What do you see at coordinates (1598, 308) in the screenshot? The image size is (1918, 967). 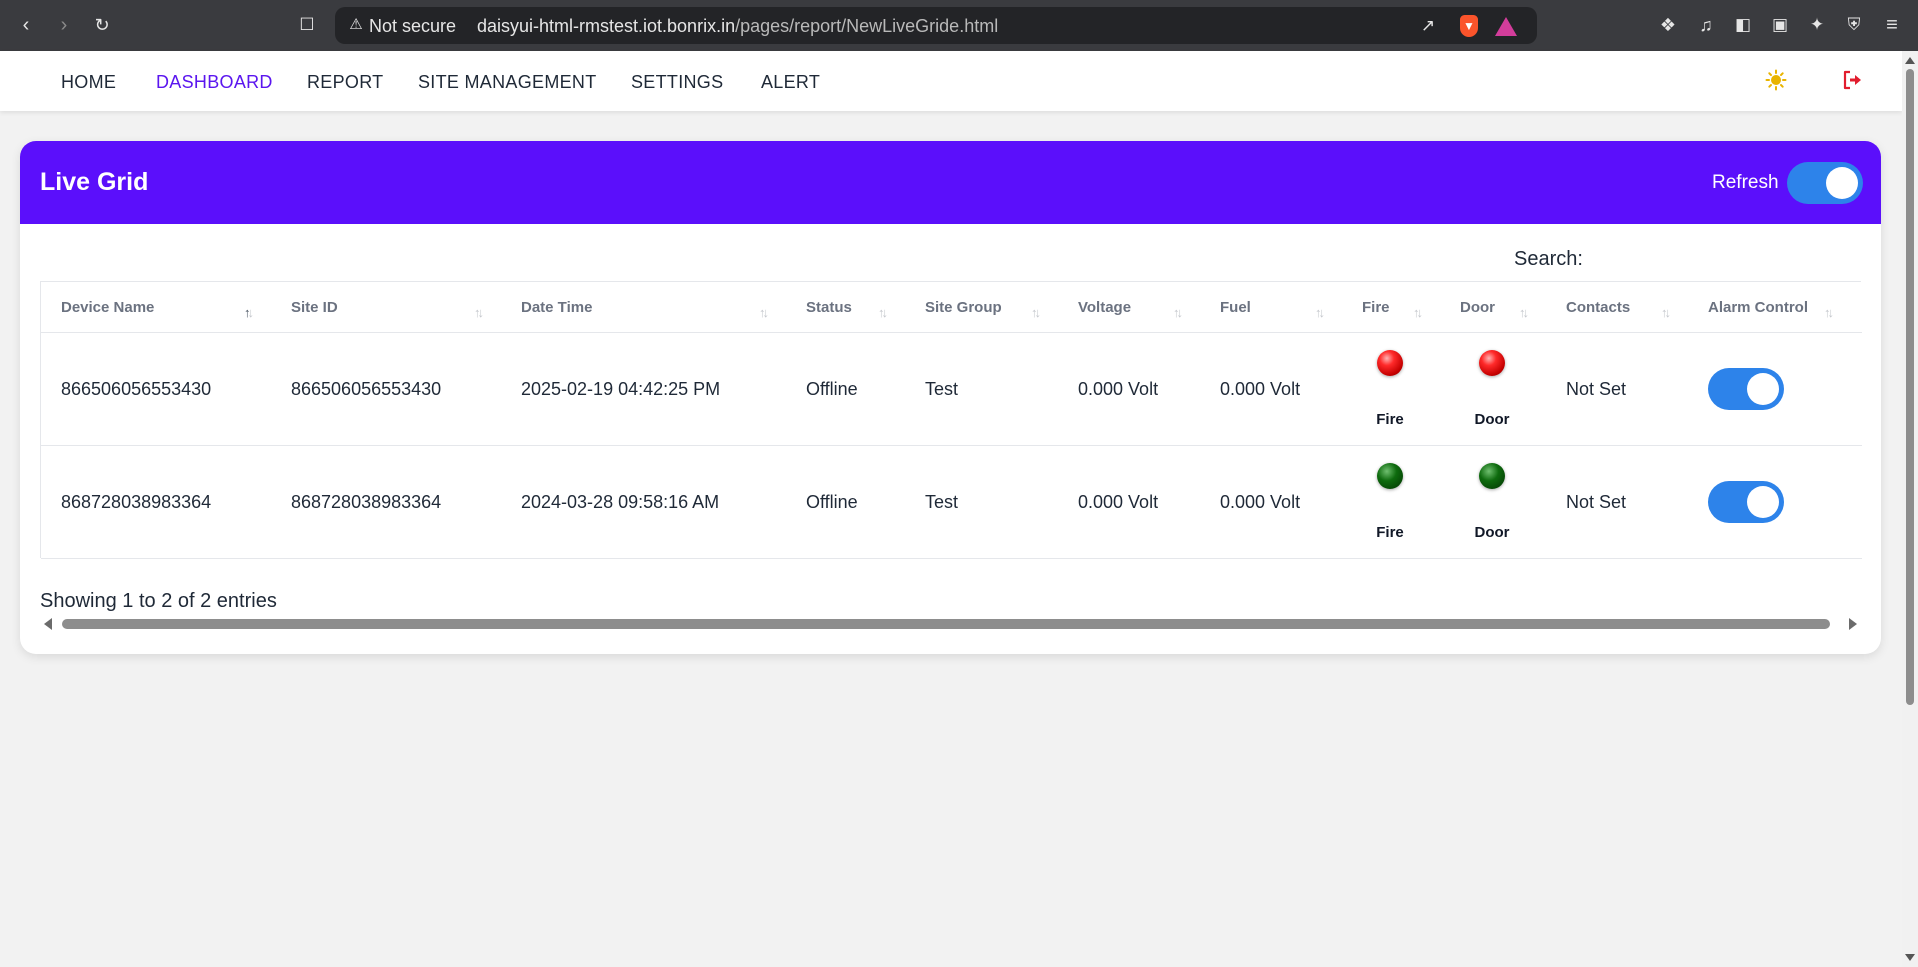 I see `col-contacts: Contacts` at bounding box center [1598, 308].